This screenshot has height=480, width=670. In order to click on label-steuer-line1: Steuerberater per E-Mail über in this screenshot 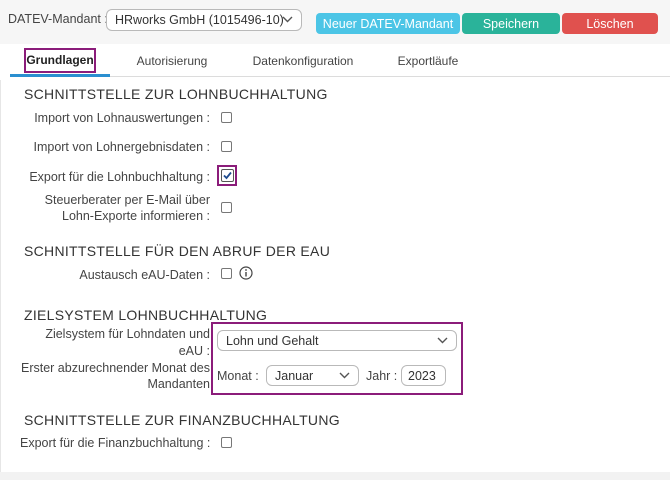, I will do `click(127, 200)`.